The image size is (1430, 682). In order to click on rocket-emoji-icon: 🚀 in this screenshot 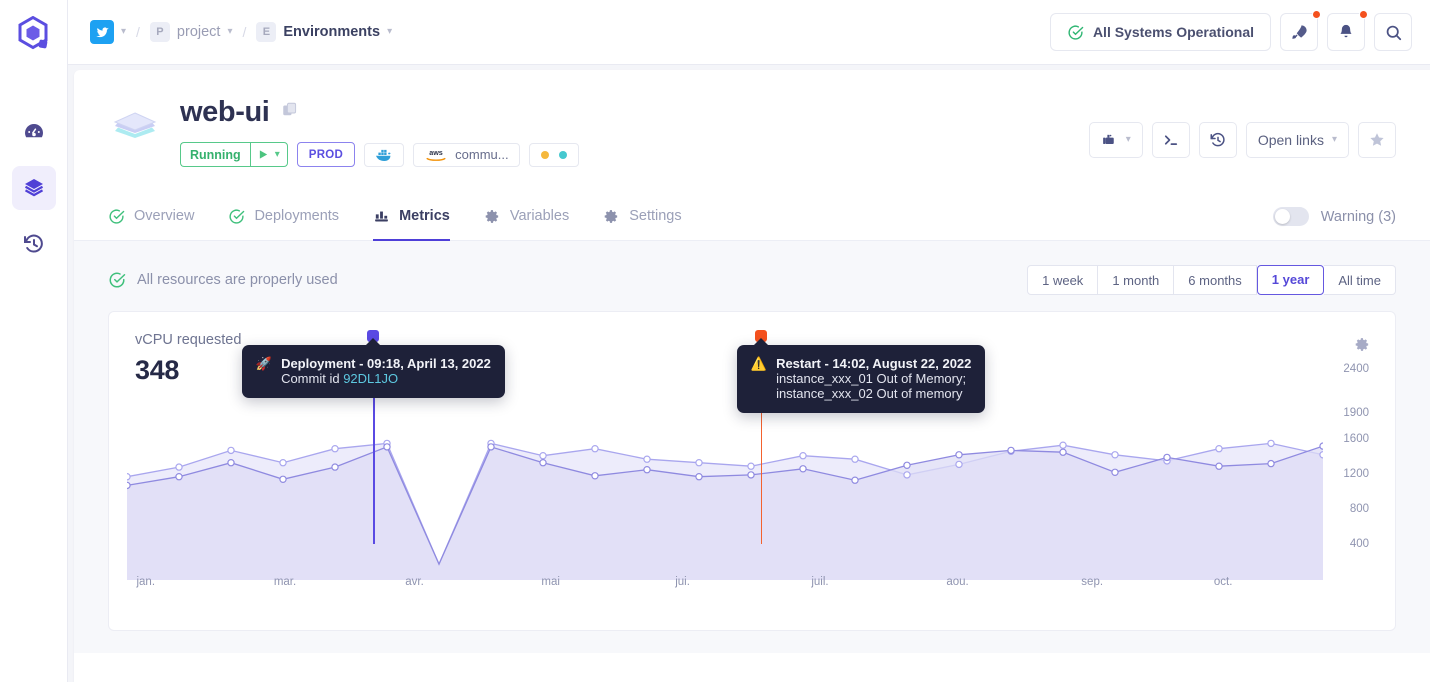, I will do `click(264, 363)`.